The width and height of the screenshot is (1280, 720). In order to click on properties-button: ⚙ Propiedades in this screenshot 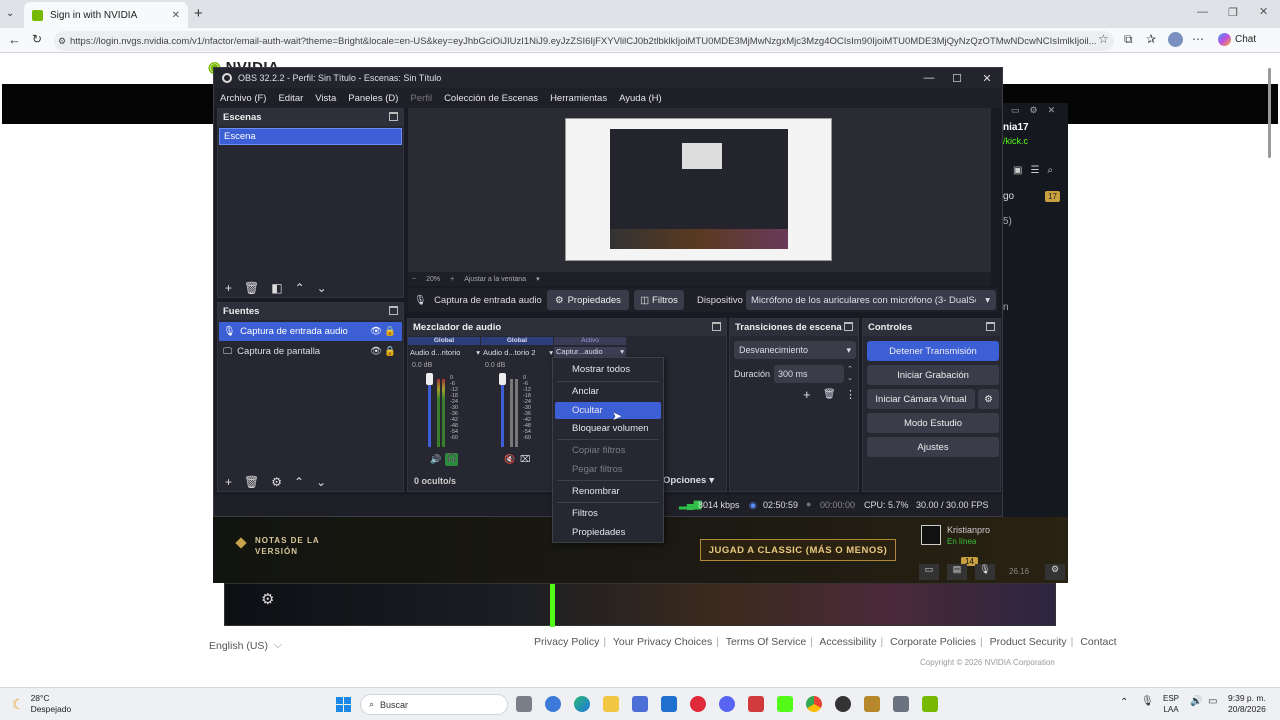, I will do `click(588, 300)`.